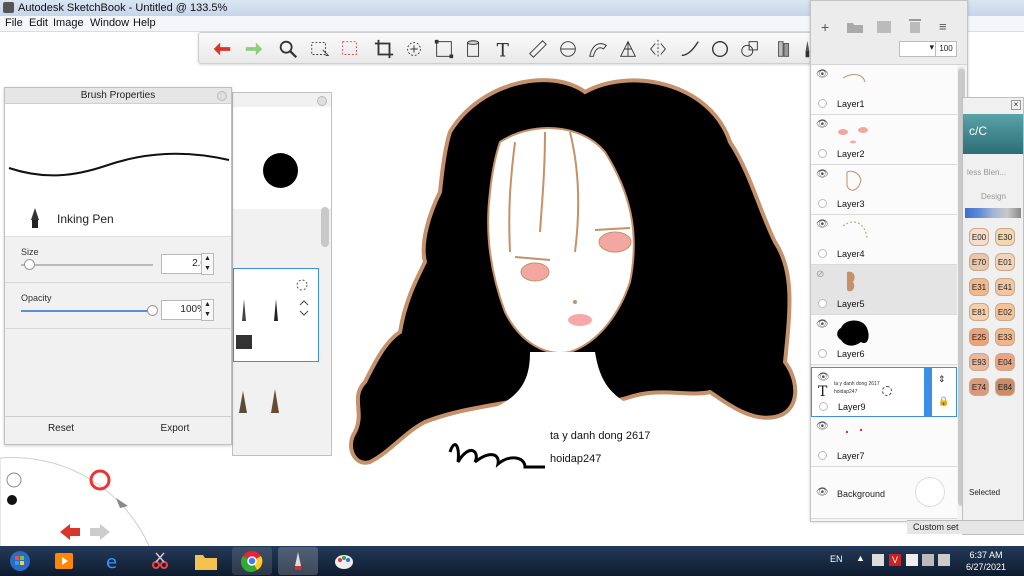 The width and height of the screenshot is (1024, 576). Describe the element at coordinates (928, 560) in the screenshot. I see `network-icon` at that location.